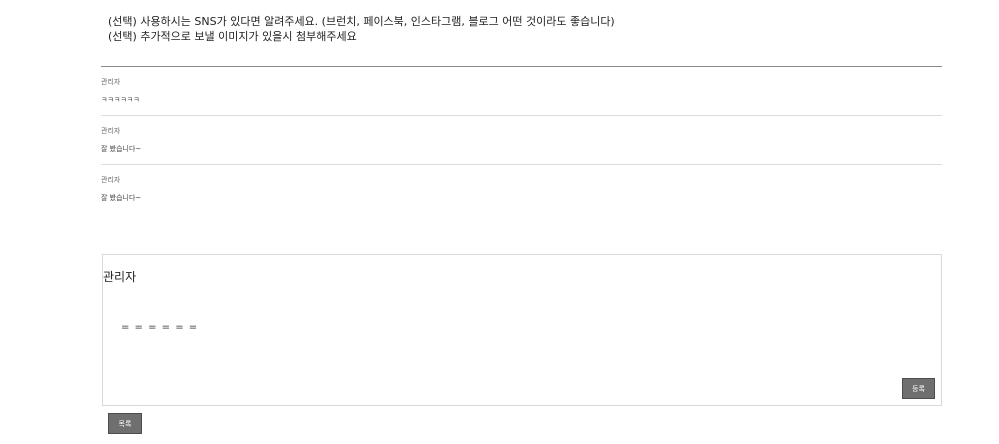 The width and height of the screenshot is (999, 444). I want to click on list-button: 목록, so click(125, 423).